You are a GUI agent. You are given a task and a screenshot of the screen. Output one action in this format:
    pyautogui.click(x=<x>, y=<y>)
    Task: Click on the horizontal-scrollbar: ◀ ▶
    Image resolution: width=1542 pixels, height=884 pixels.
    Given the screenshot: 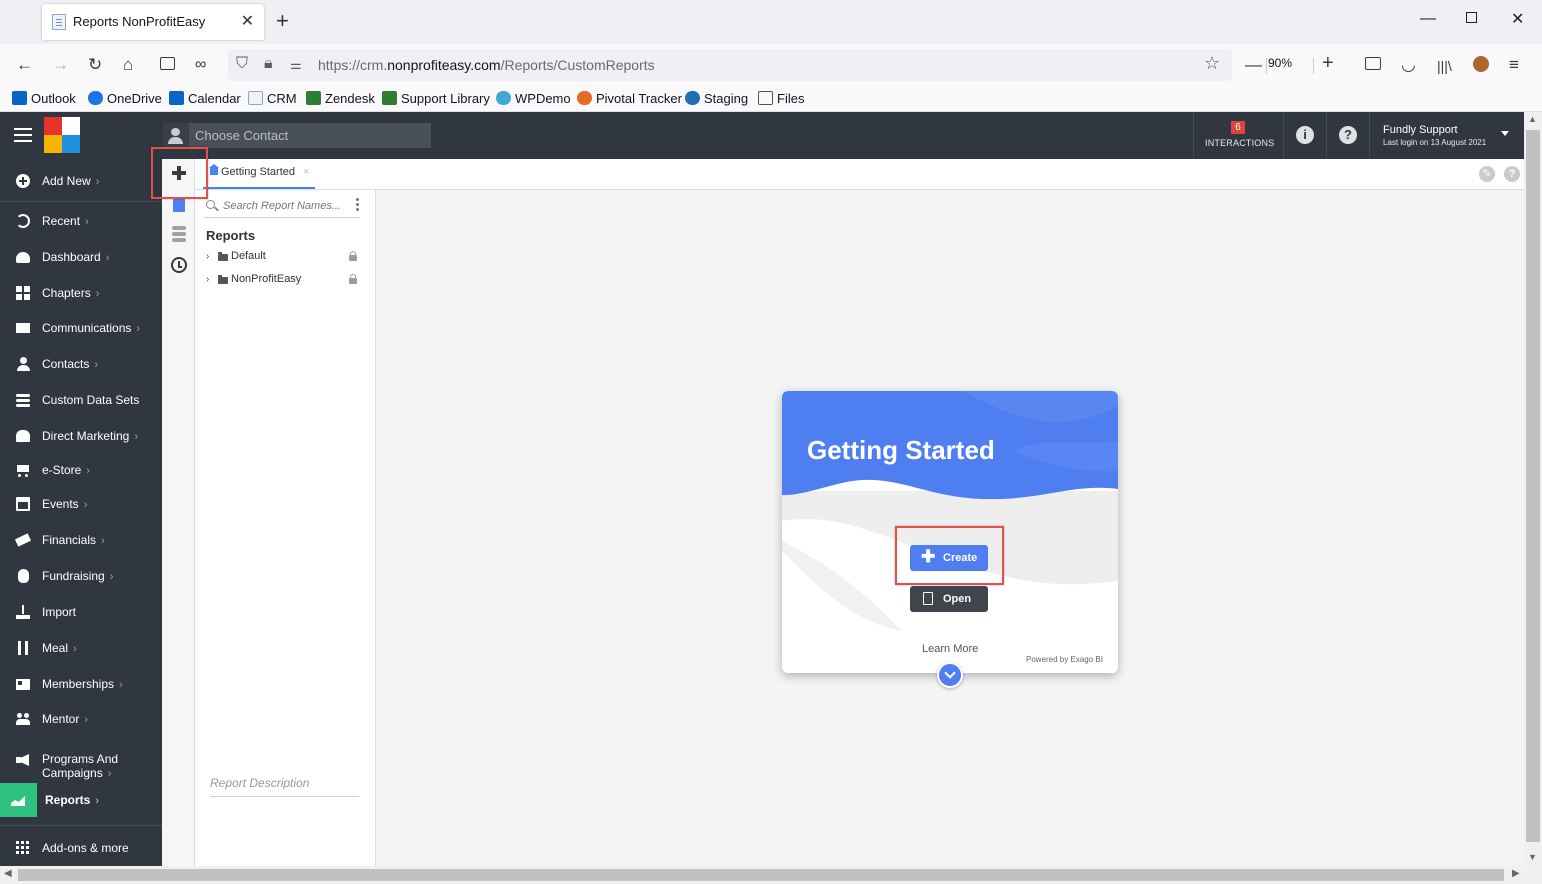 What is the action you would take?
    pyautogui.click(x=771, y=875)
    